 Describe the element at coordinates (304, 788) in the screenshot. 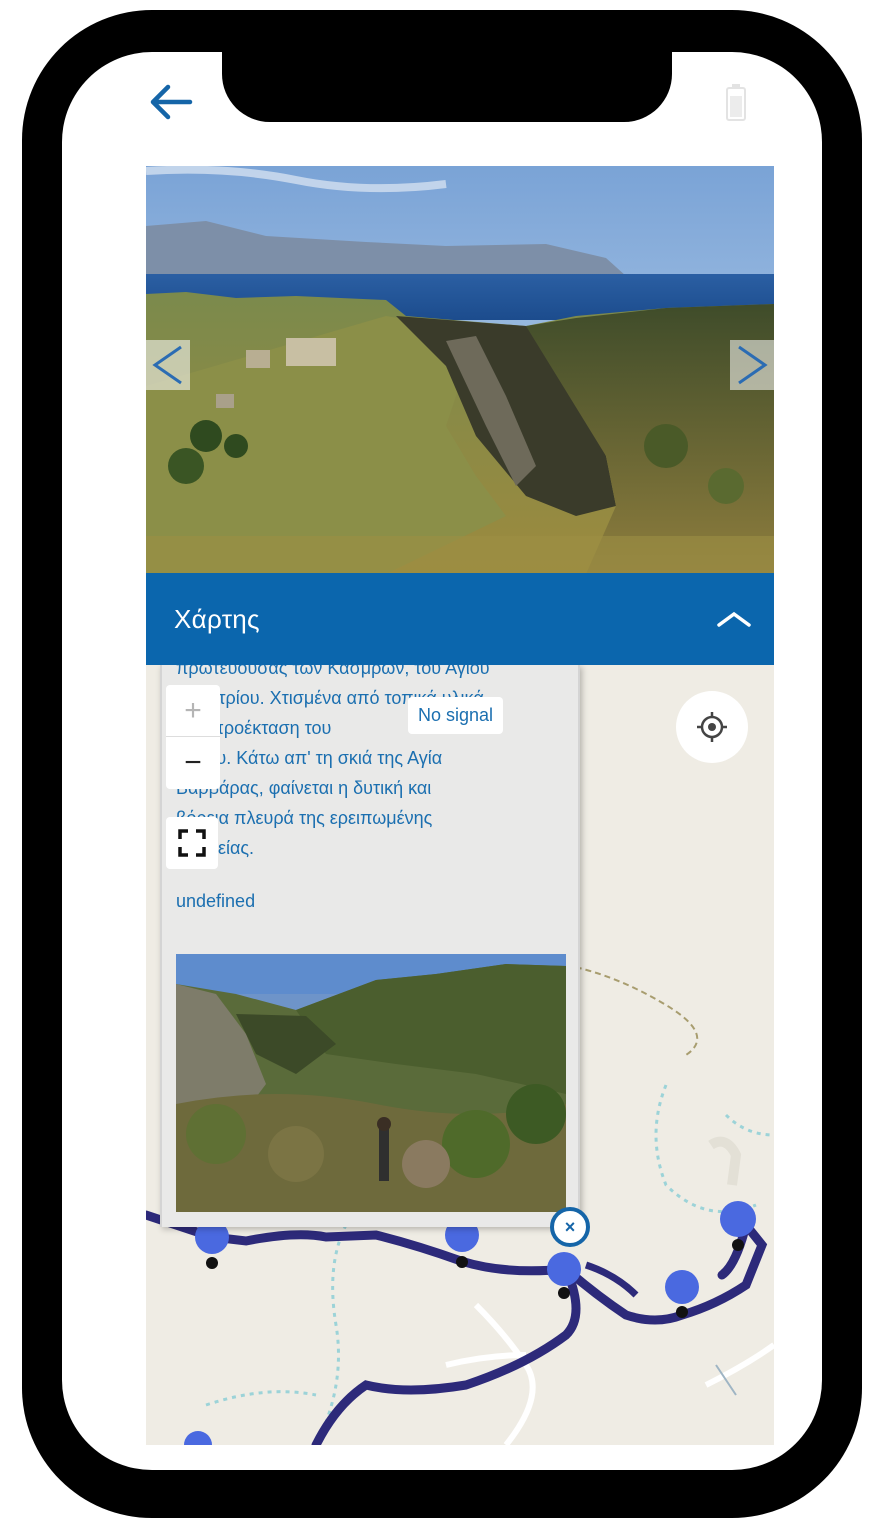

I see `poi-description-line: Βαρβάρας, φαίνεται η δυτική και` at that location.